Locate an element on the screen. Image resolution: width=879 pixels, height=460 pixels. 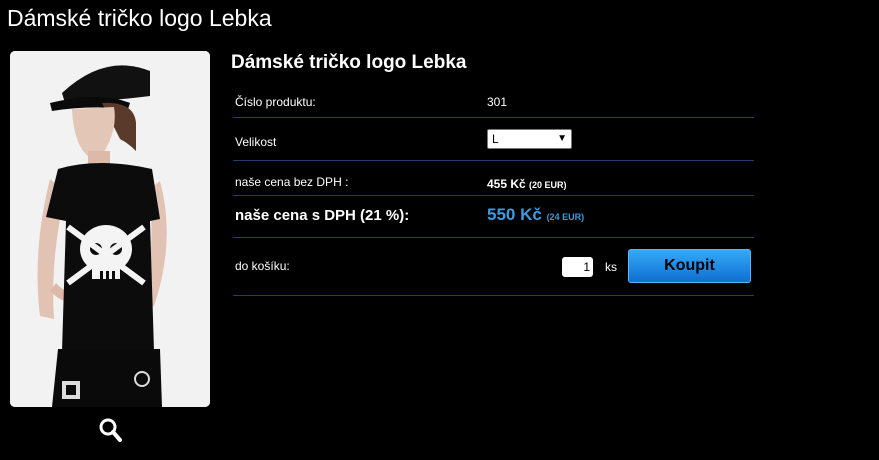
size-select: L ▼ is located at coordinates (529, 139).